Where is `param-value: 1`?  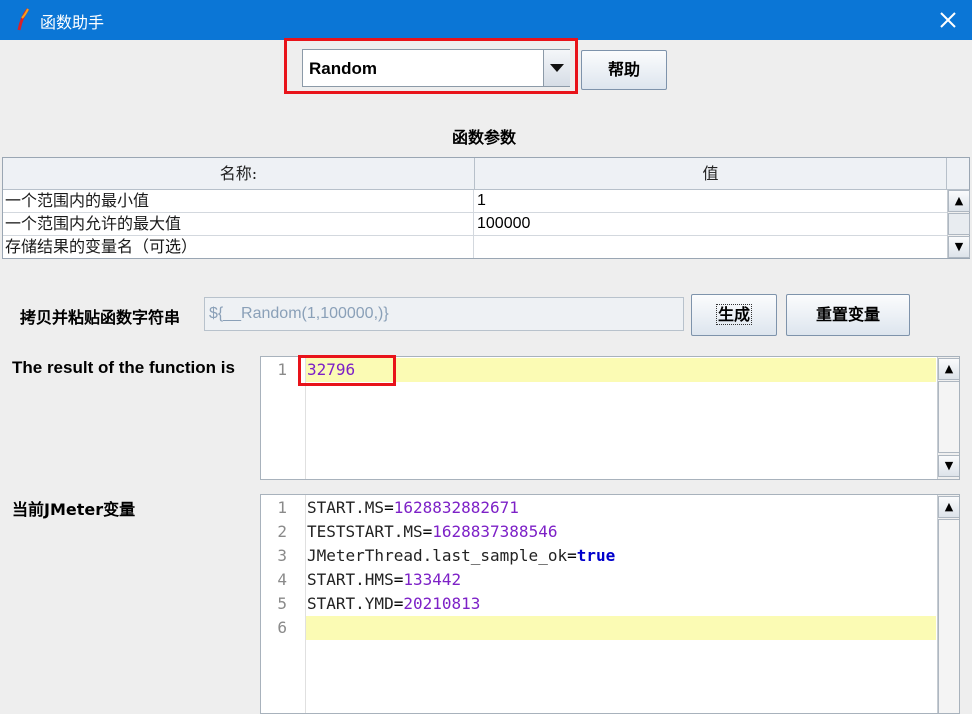
param-value: 1 is located at coordinates (710, 201).